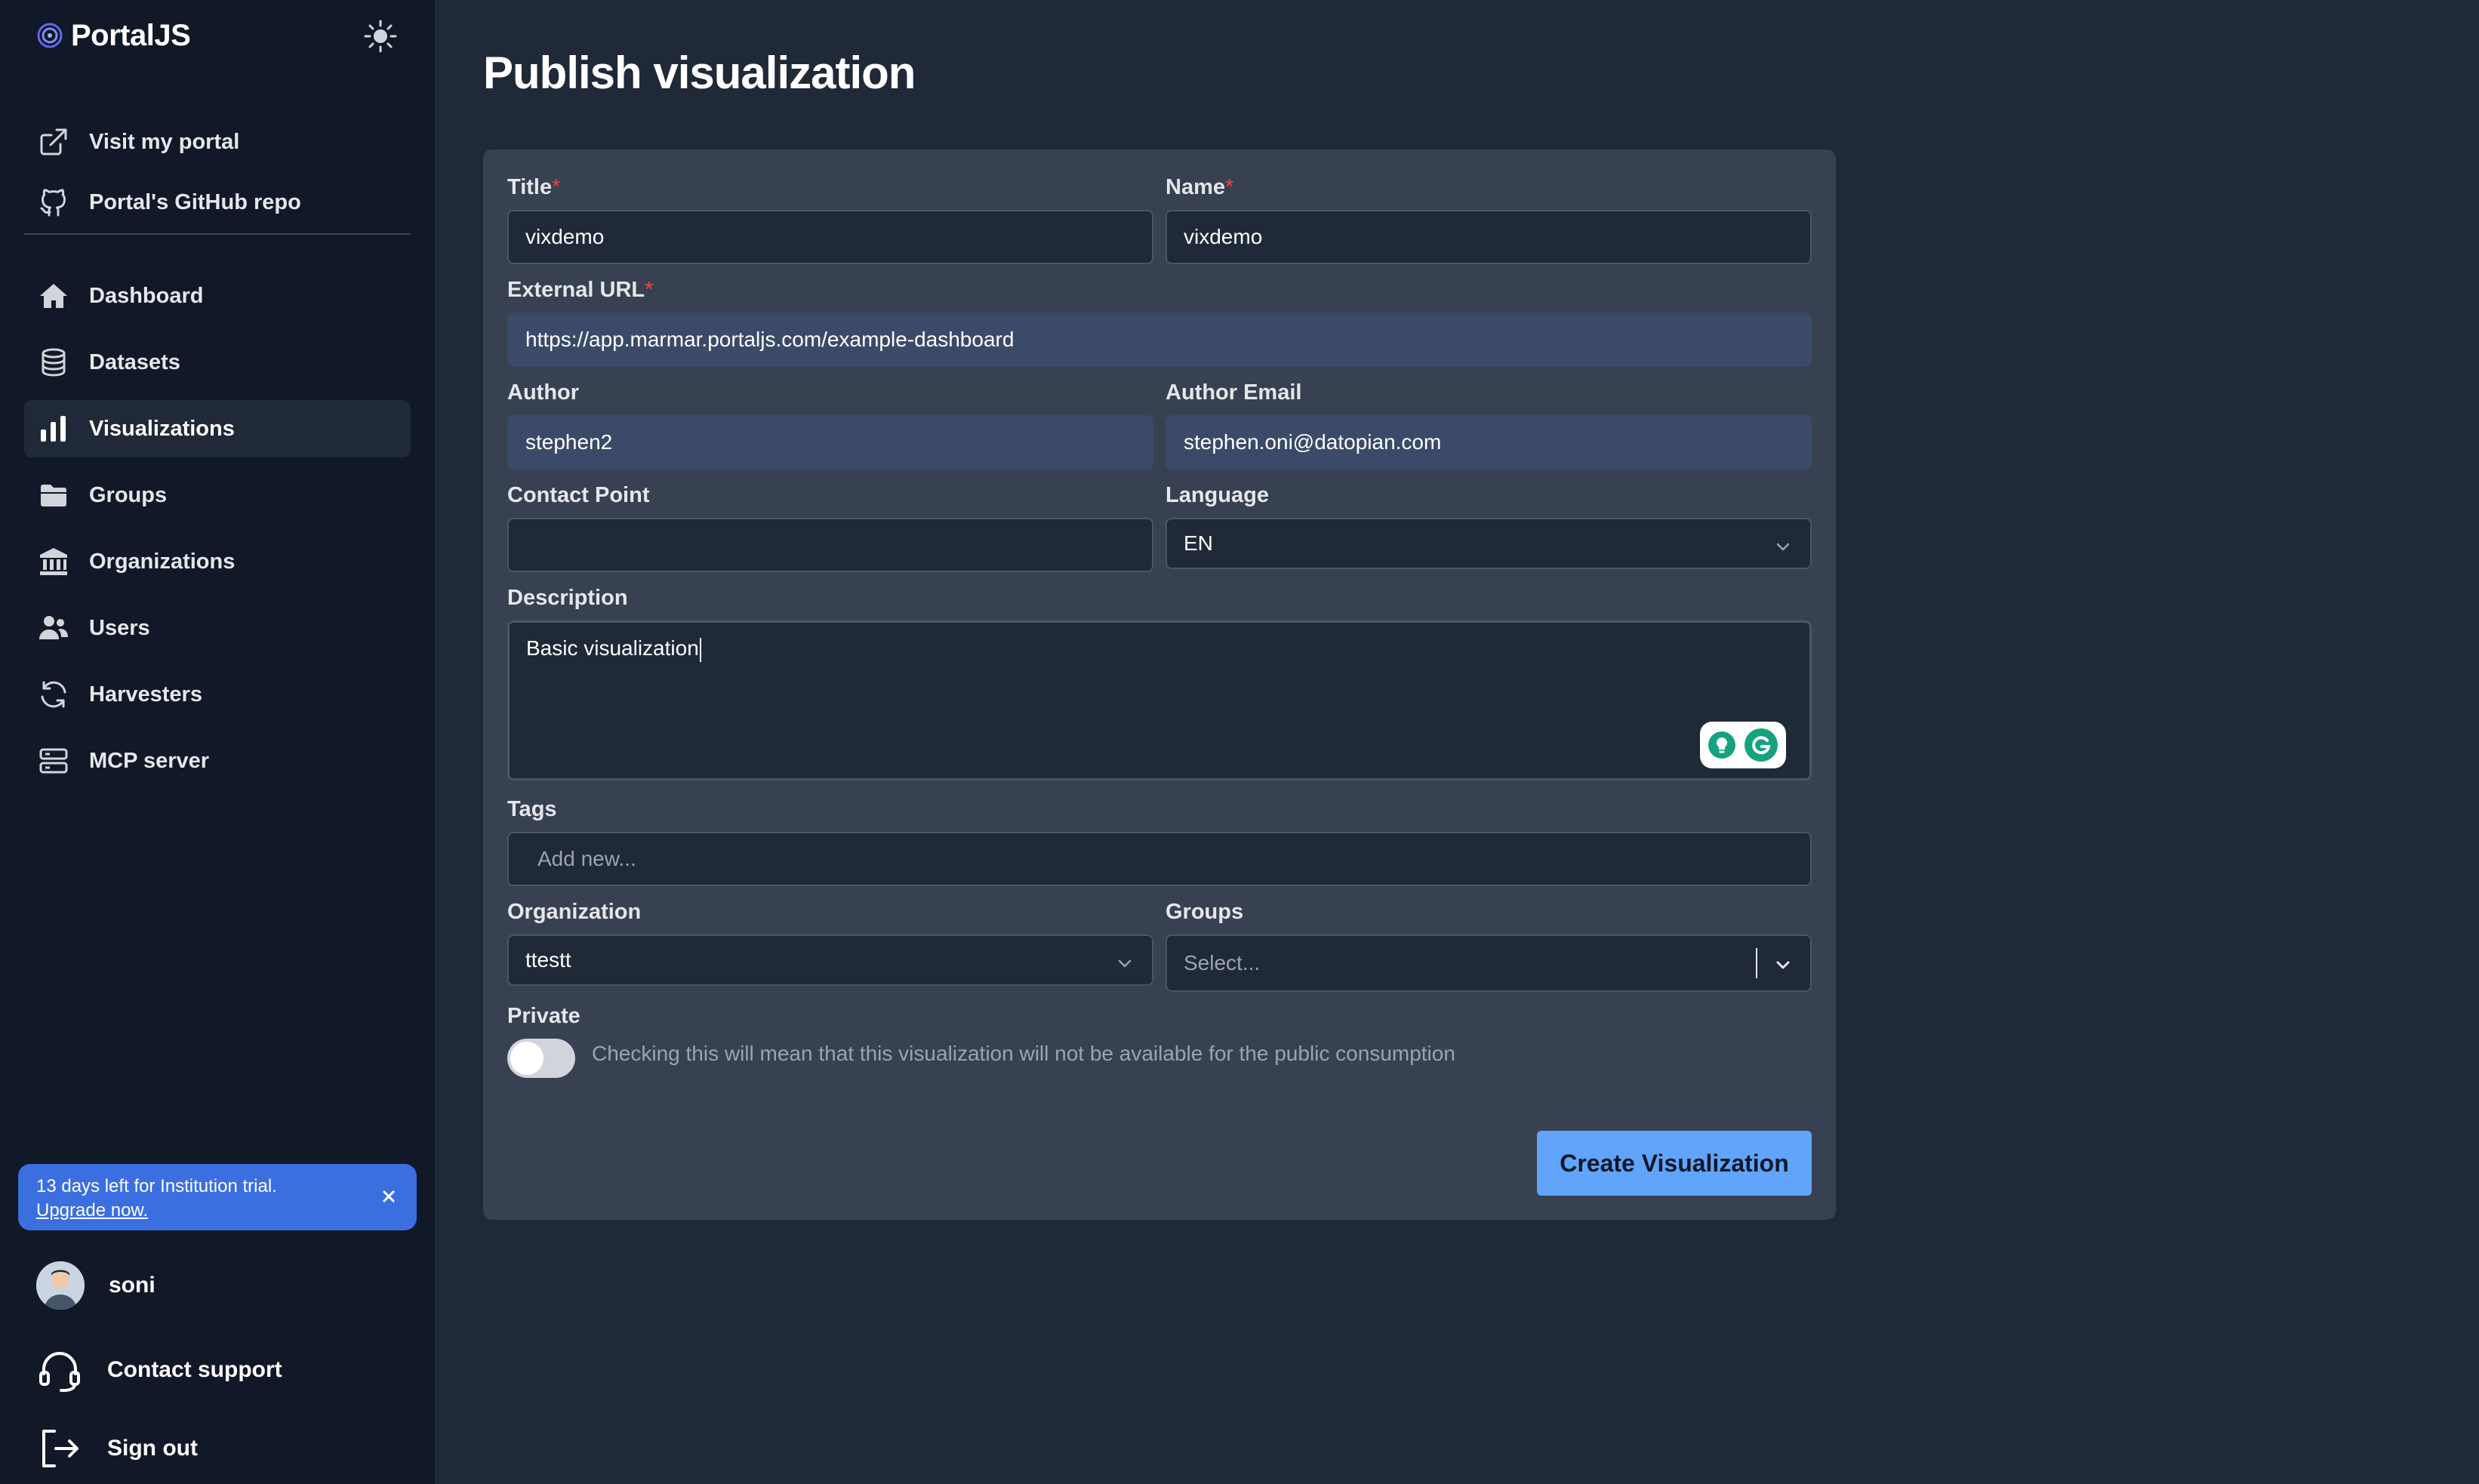 Image resolution: width=2479 pixels, height=1484 pixels. What do you see at coordinates (1761, 745) in the screenshot?
I see `grammarly-icon` at bounding box center [1761, 745].